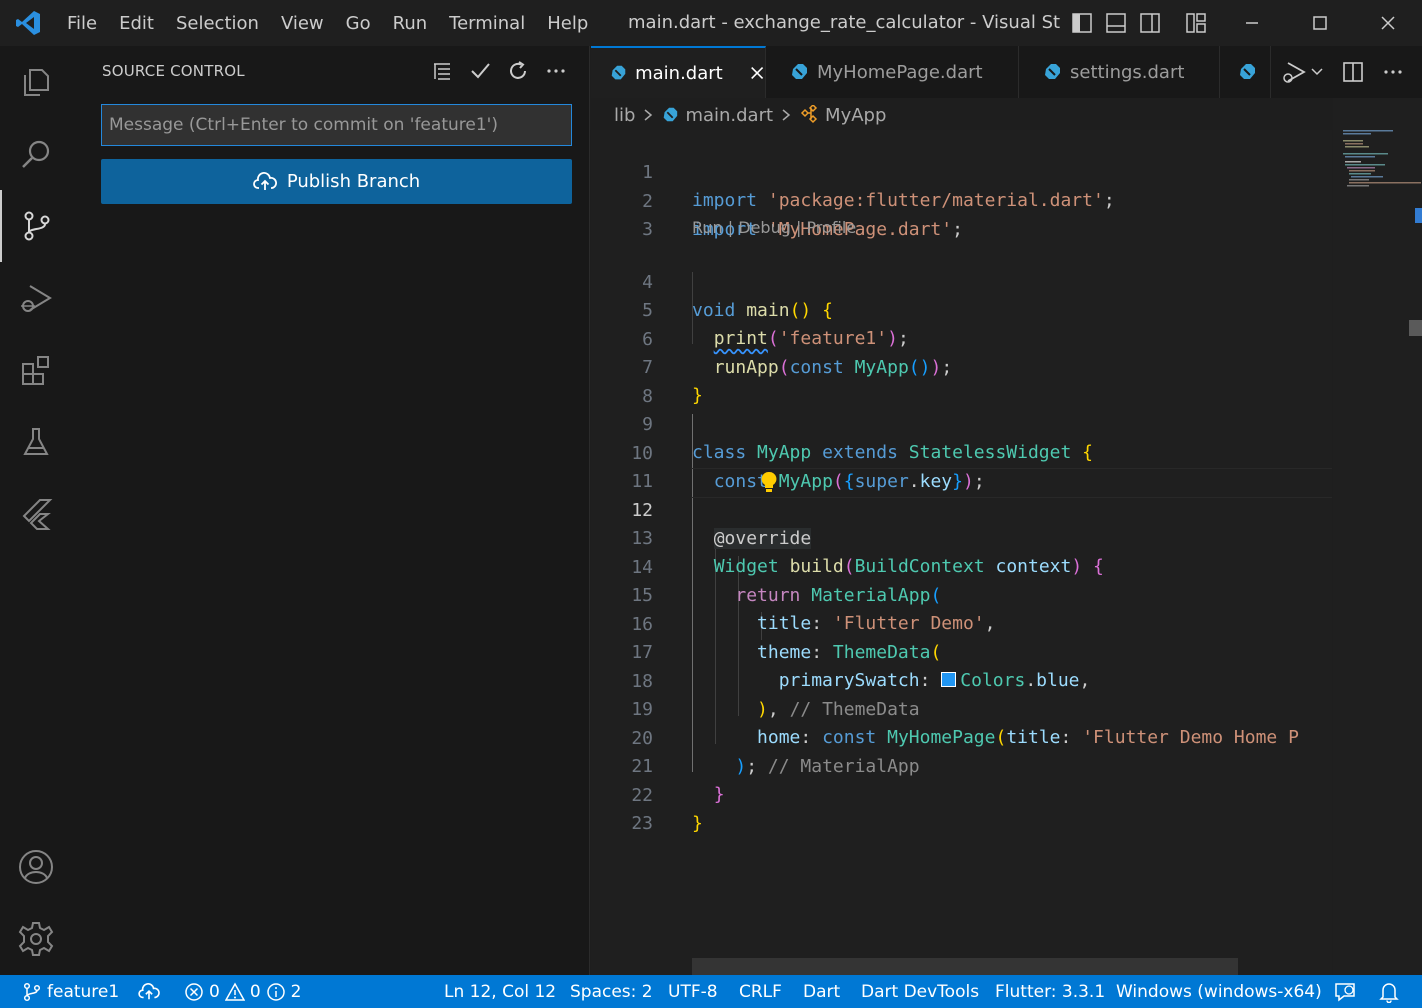 This screenshot has height=1008, width=1422. What do you see at coordinates (961, 737) in the screenshot?
I see `code-line: 20 ); // MaterialApp` at bounding box center [961, 737].